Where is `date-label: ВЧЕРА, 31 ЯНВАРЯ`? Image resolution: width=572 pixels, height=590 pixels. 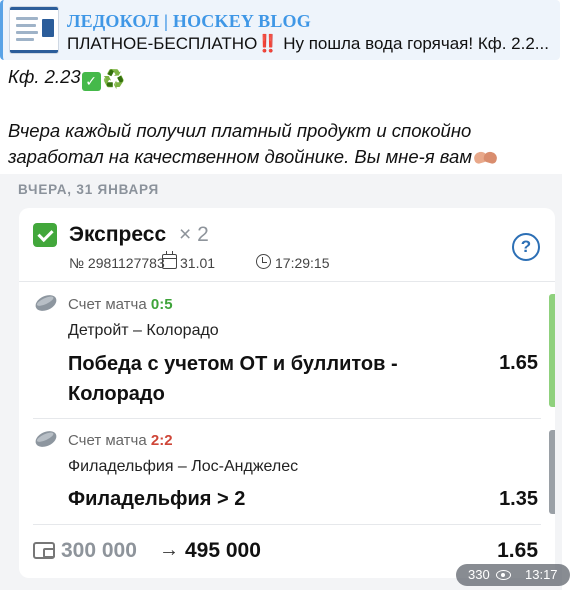 date-label: ВЧЕРА, 31 ЯНВАРЯ is located at coordinates (89, 189).